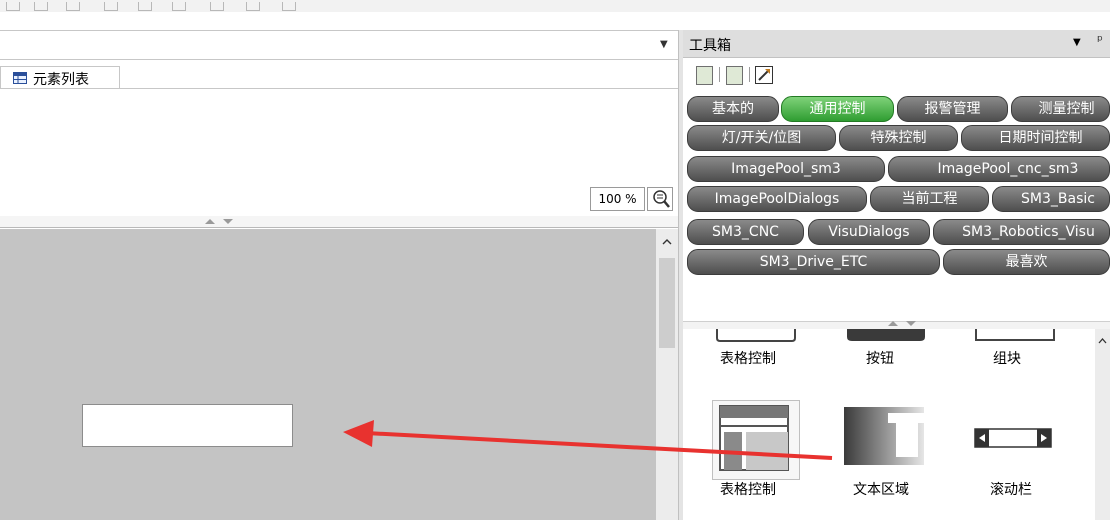 The height and width of the screenshot is (520, 1110). What do you see at coordinates (764, 75) in the screenshot?
I see `toolbox-edit-icon` at bounding box center [764, 75].